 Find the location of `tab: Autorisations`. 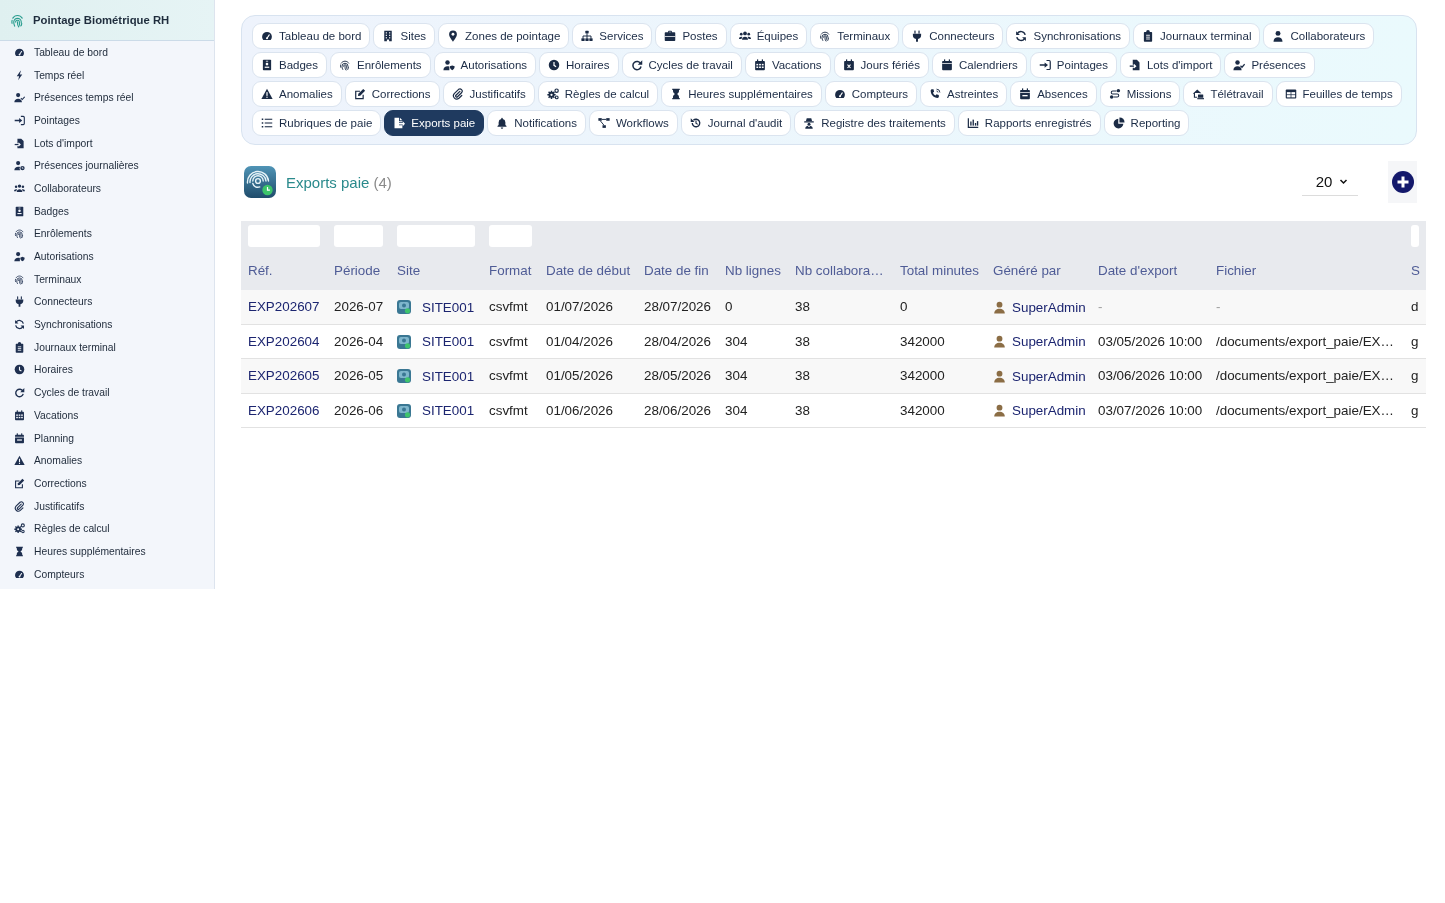

tab: Autorisations is located at coordinates (485, 65).